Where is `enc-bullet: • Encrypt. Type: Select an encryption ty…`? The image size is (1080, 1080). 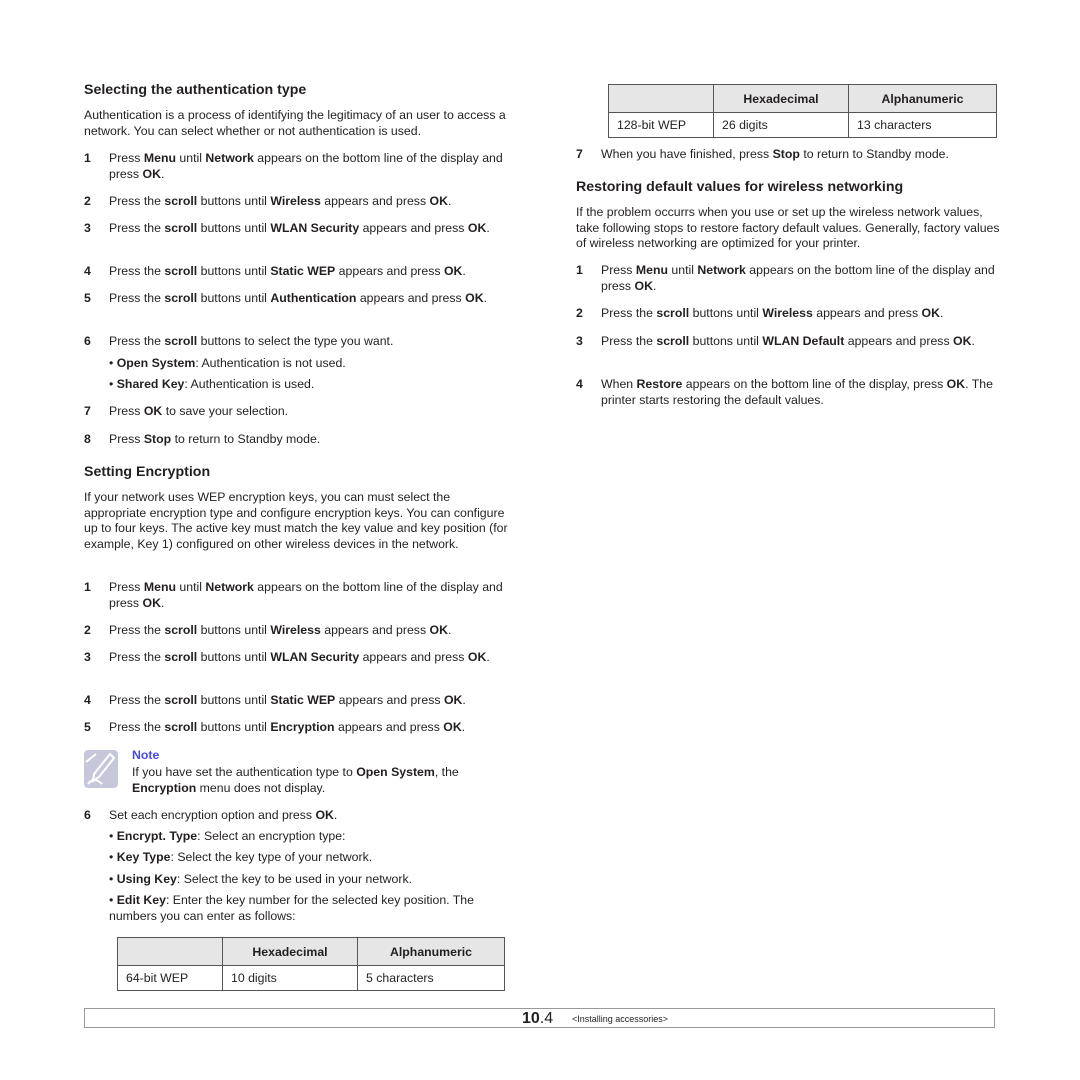
enc-bullet: • Encrypt. Type: Select an encryption ty… is located at coordinates (227, 836).